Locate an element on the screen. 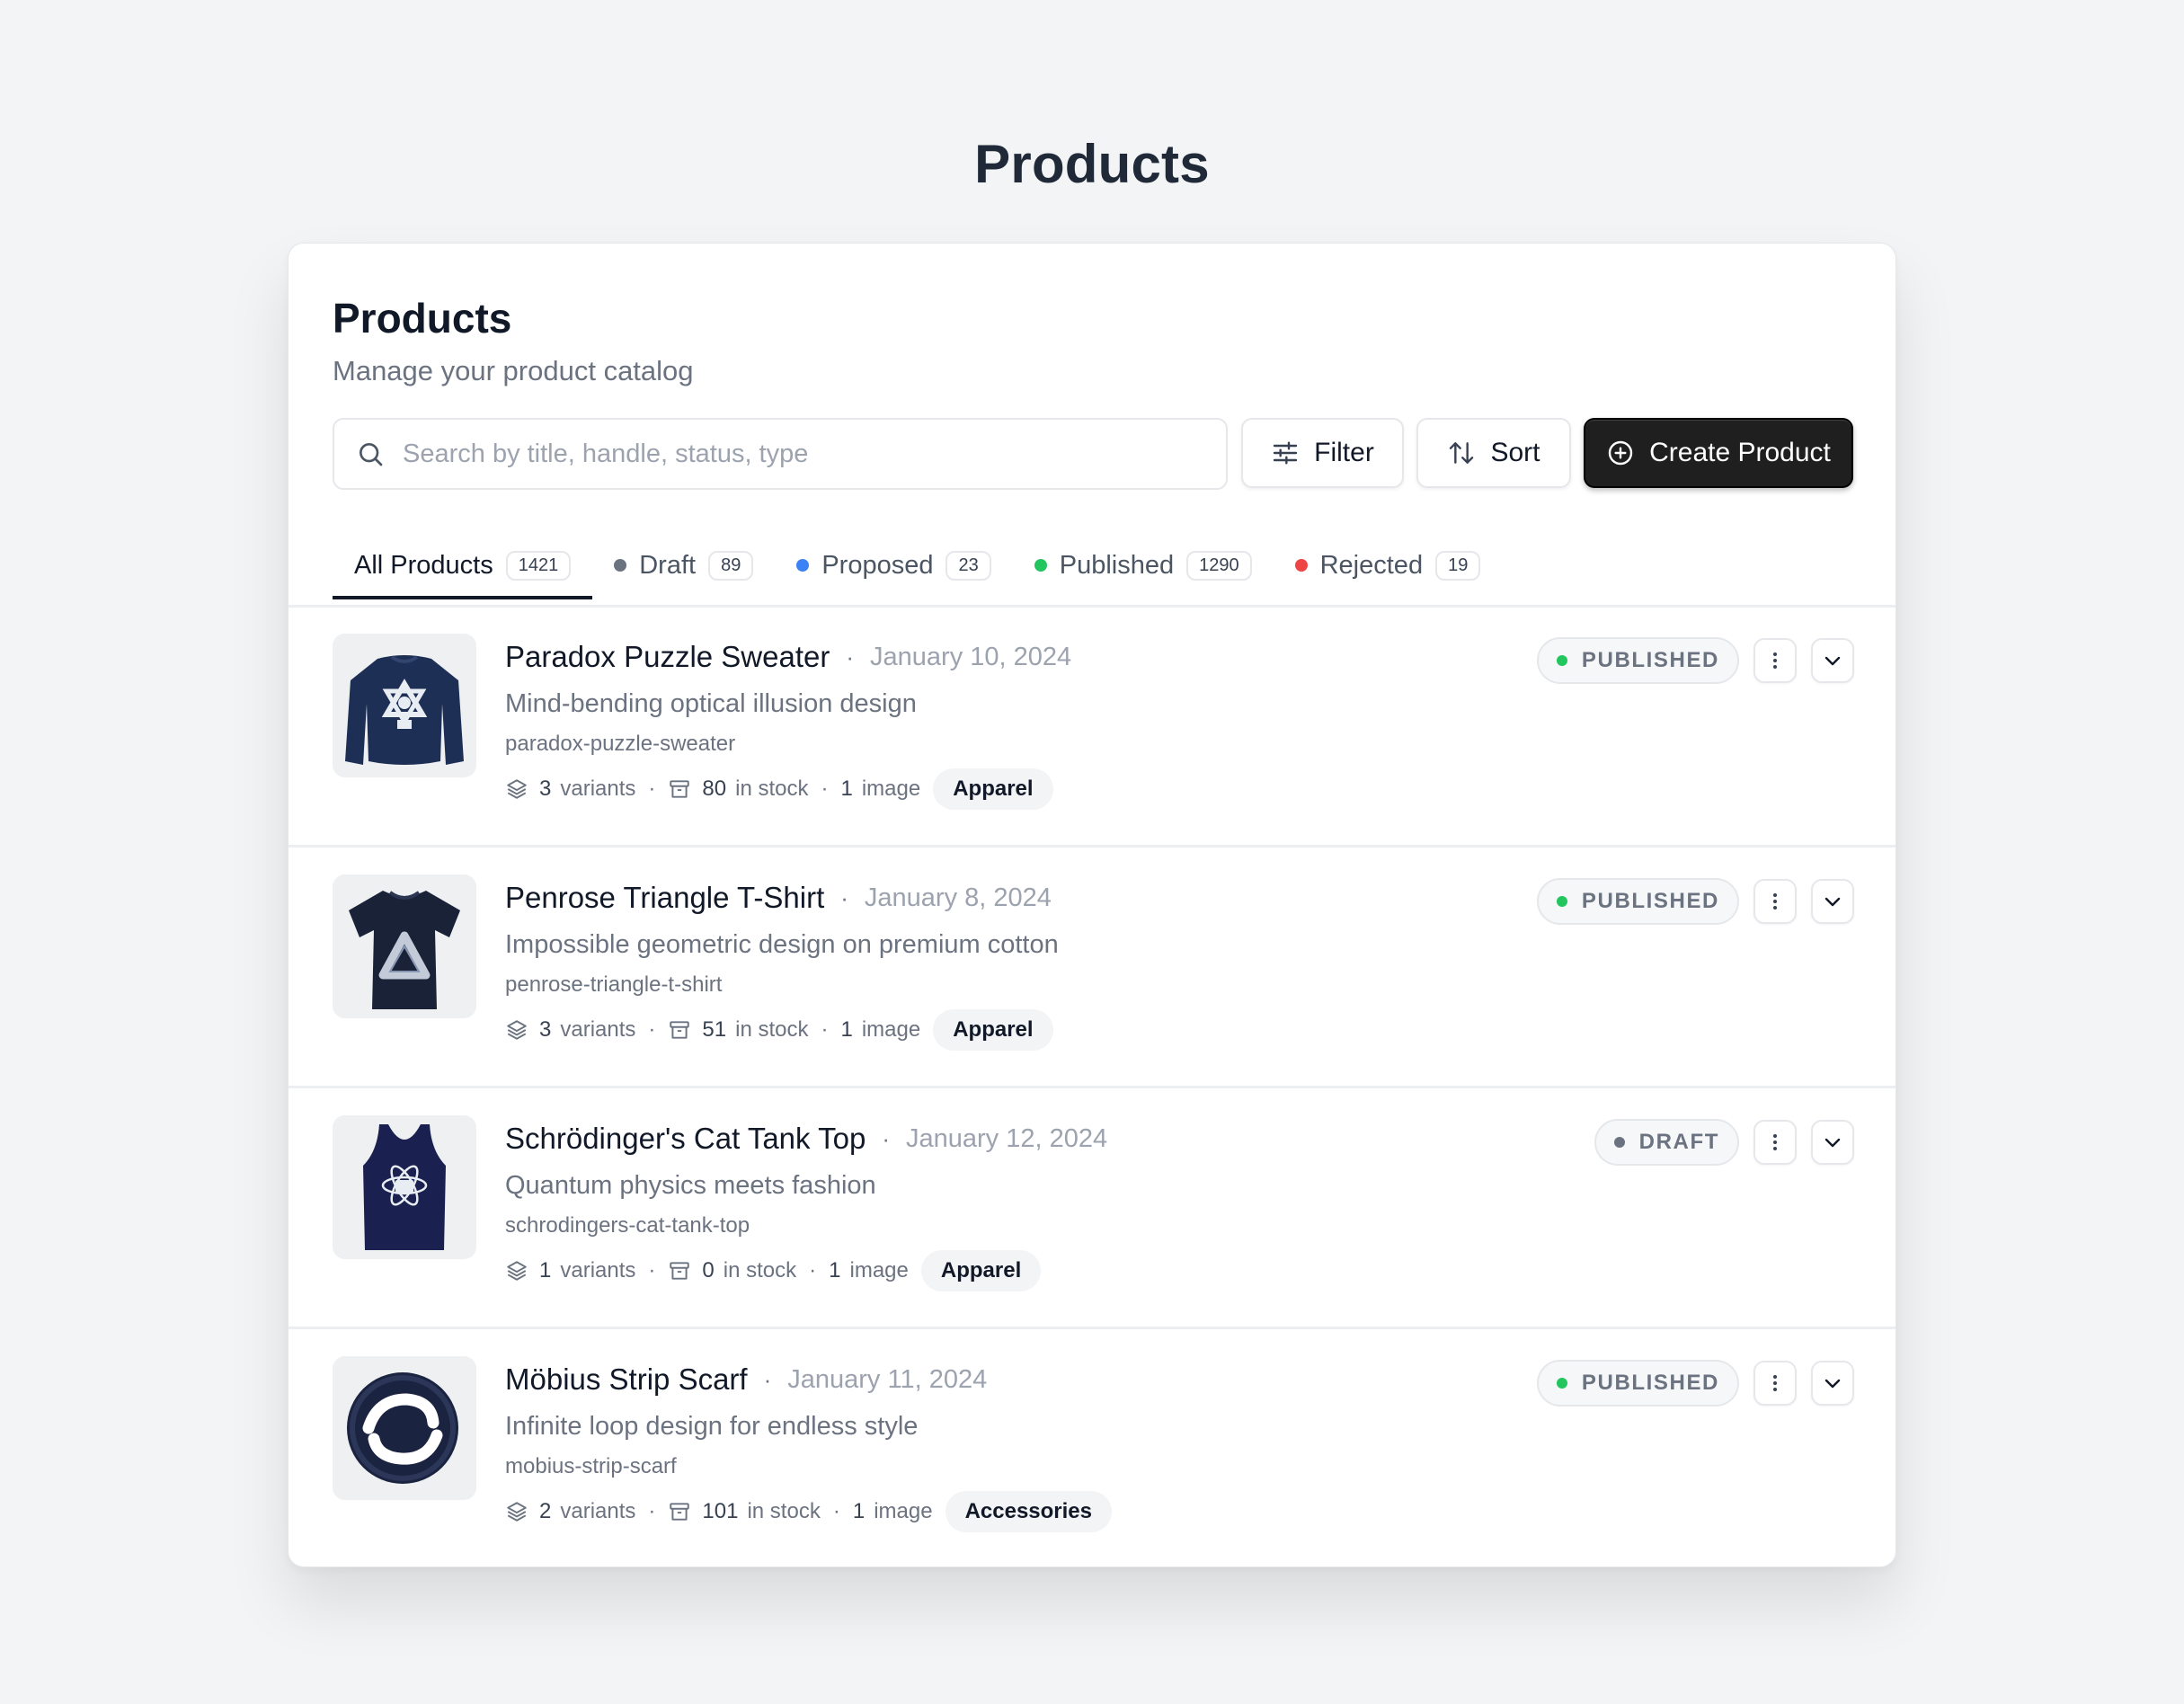 This screenshot has height=1704, width=2184. tab-rejected: Rejected 19 is located at coordinates (1389, 565).